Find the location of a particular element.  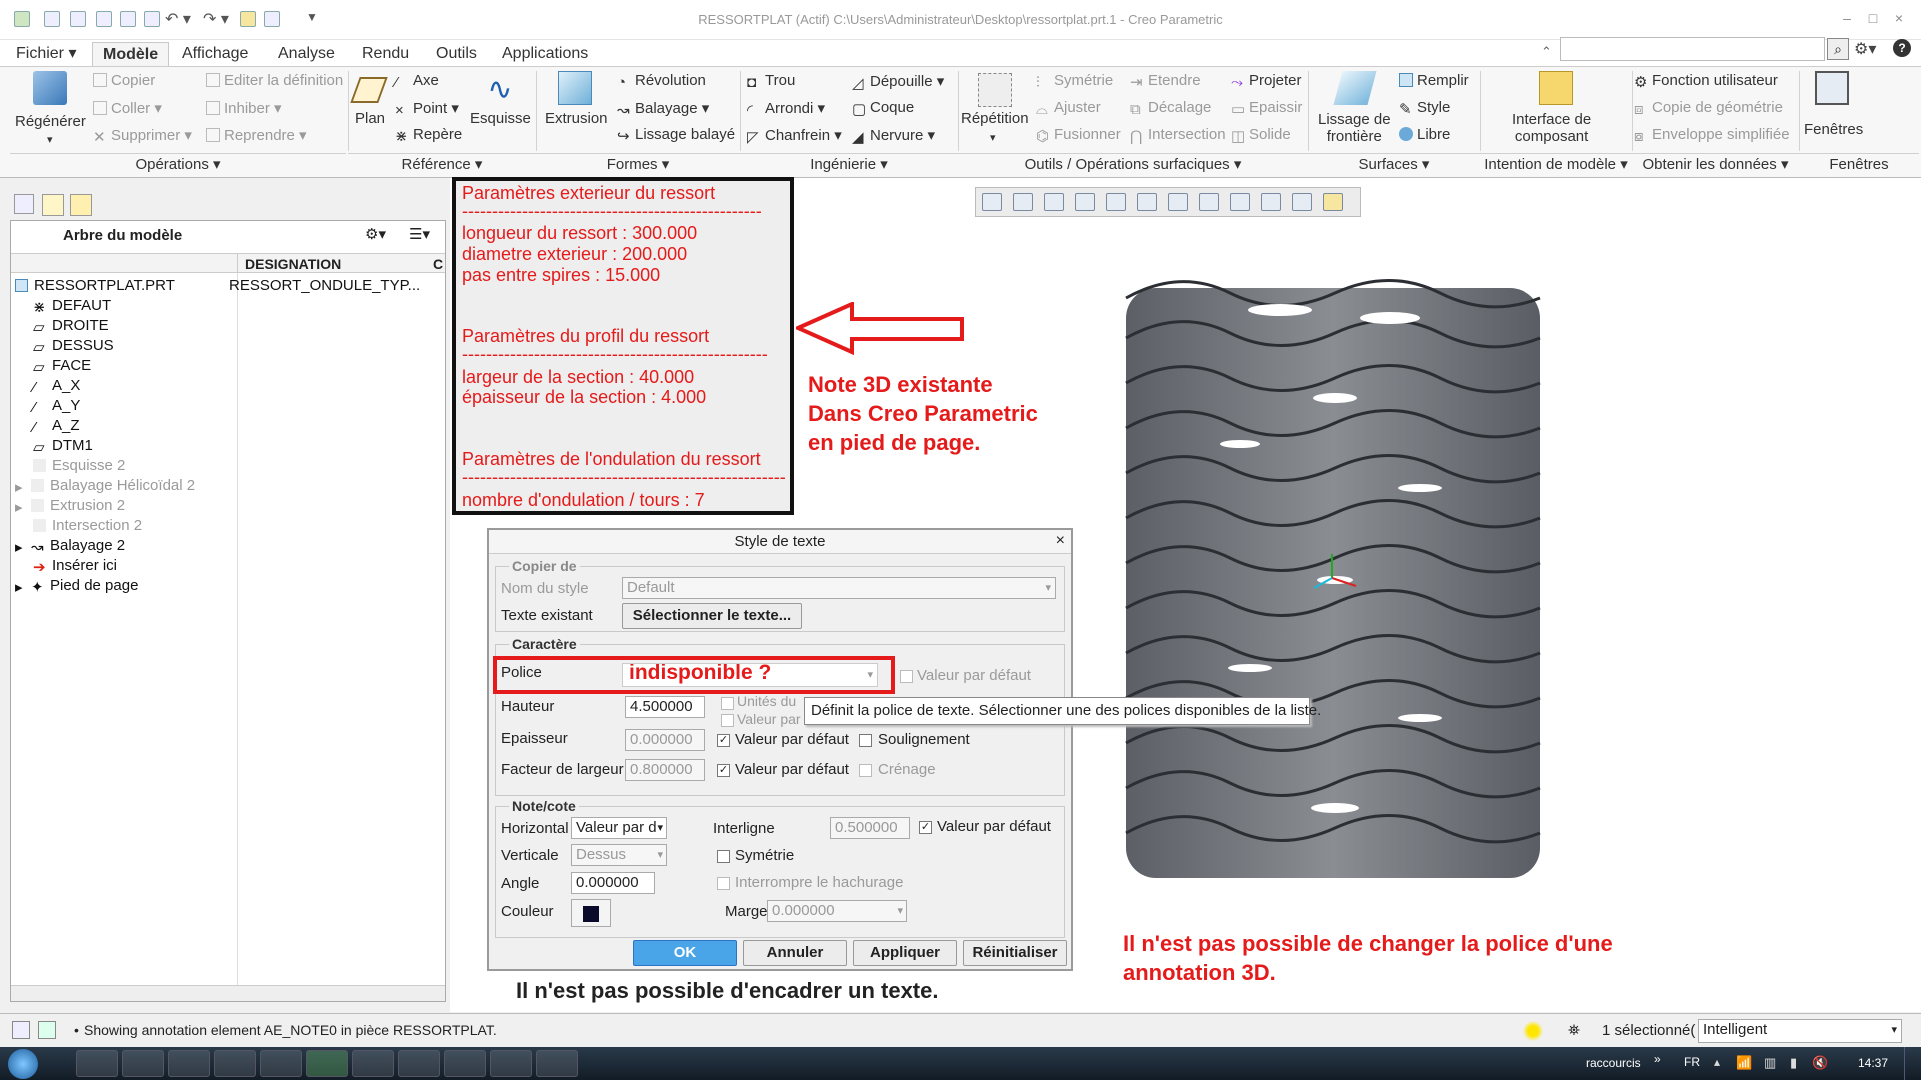

paste-button: Coller ▾ is located at coordinates (127, 108).